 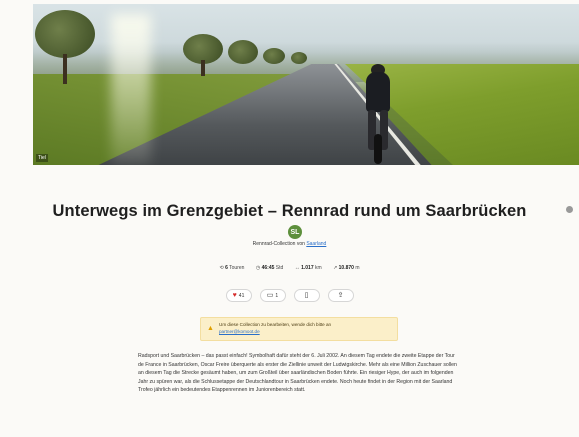 I want to click on clock-icon: ◷, so click(x=258, y=268).